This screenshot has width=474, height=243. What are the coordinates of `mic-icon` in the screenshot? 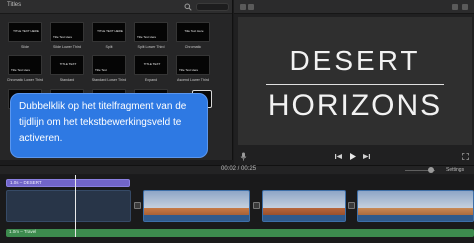 It's located at (243, 156).